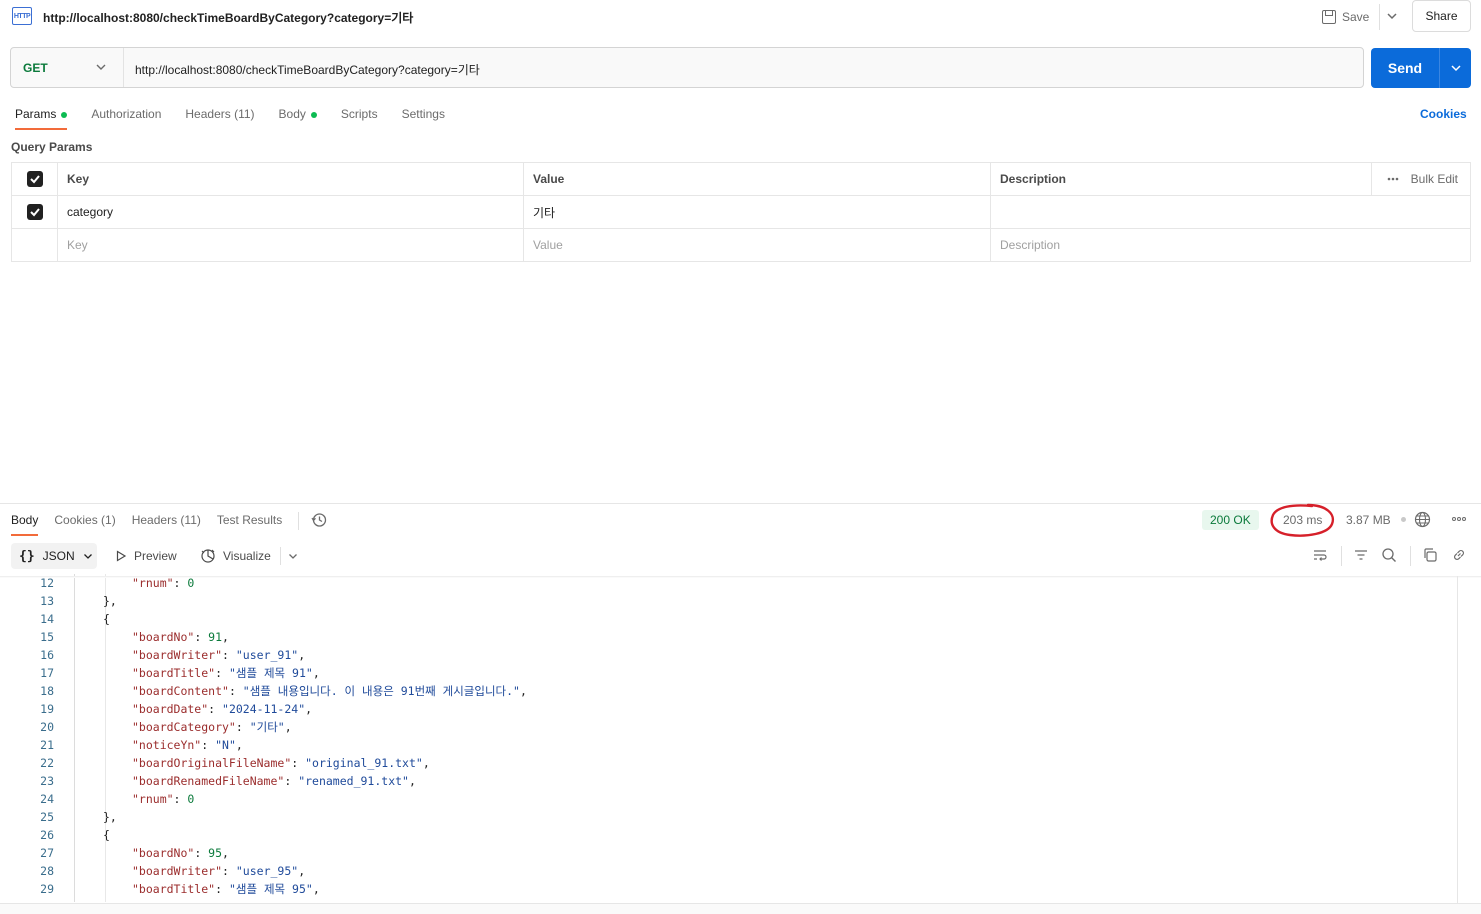 This screenshot has width=1481, height=914. What do you see at coordinates (728, 709) in the screenshot?
I see `code-line: 19 "boardDate": "2024-11-24",` at bounding box center [728, 709].